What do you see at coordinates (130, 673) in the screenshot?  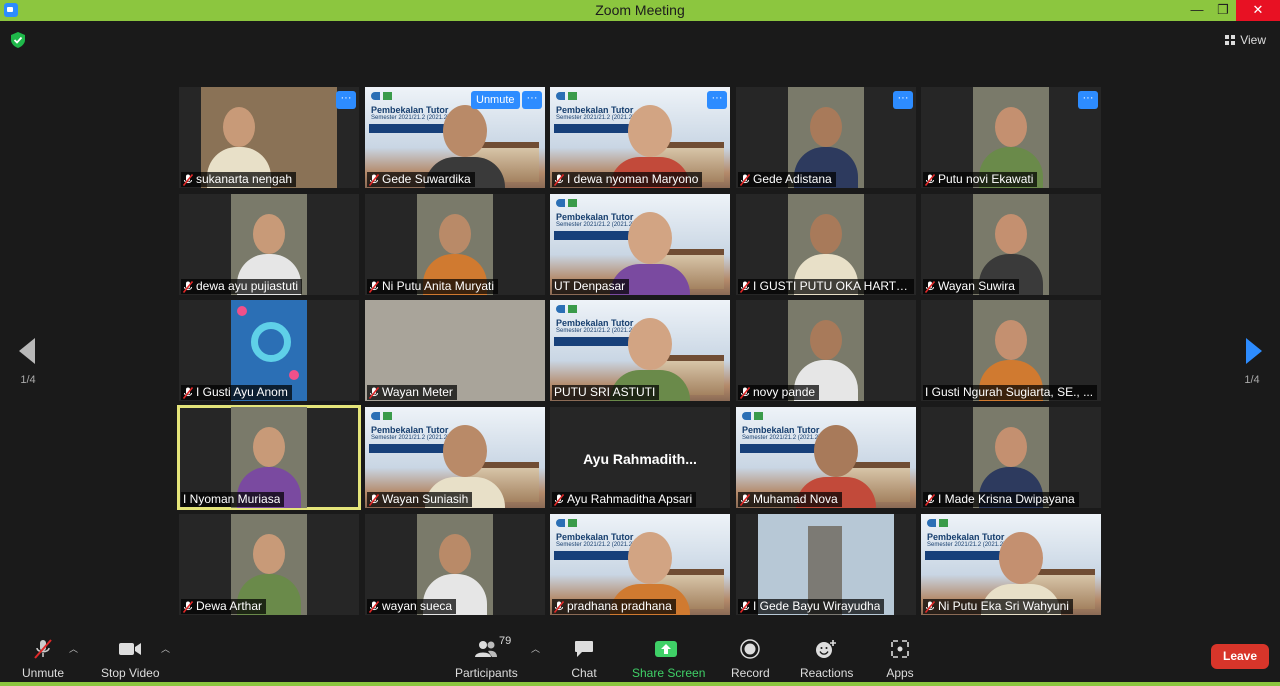 I see `stop-video-label: Stop Video` at bounding box center [130, 673].